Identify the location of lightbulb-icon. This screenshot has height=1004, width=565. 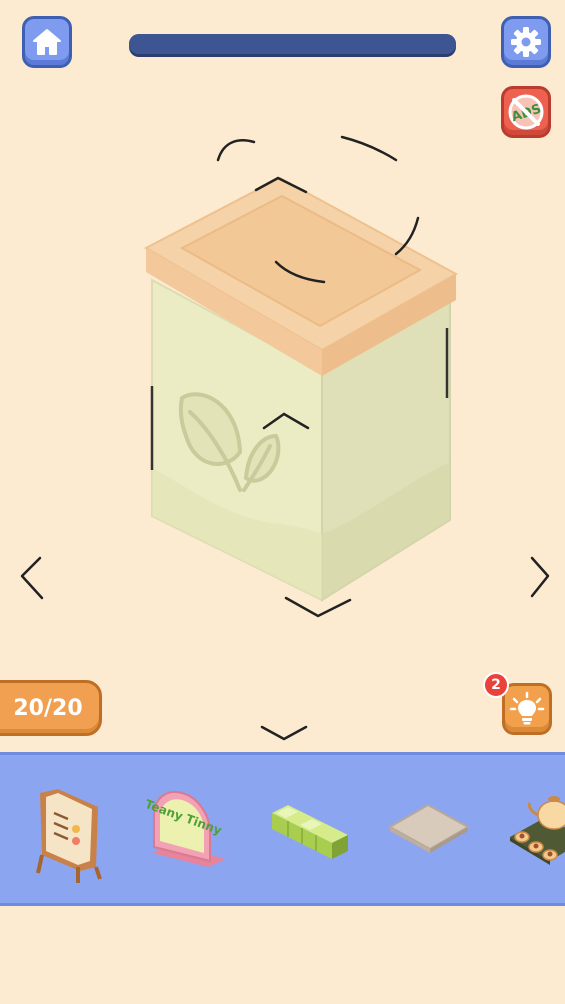
(527, 708).